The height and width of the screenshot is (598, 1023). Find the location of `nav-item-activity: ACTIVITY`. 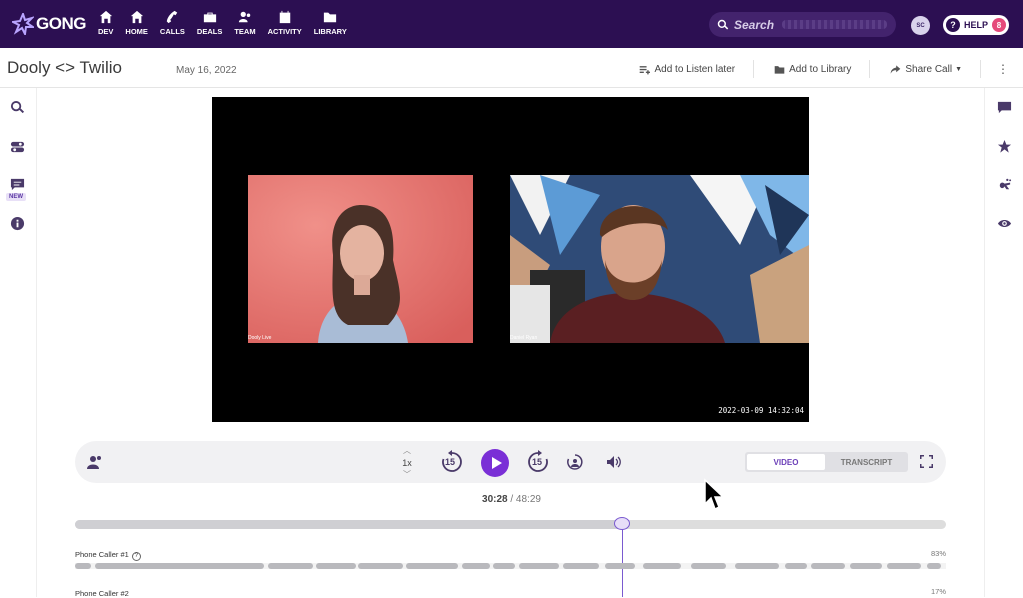

nav-item-activity: ACTIVITY is located at coordinates (285, 23).